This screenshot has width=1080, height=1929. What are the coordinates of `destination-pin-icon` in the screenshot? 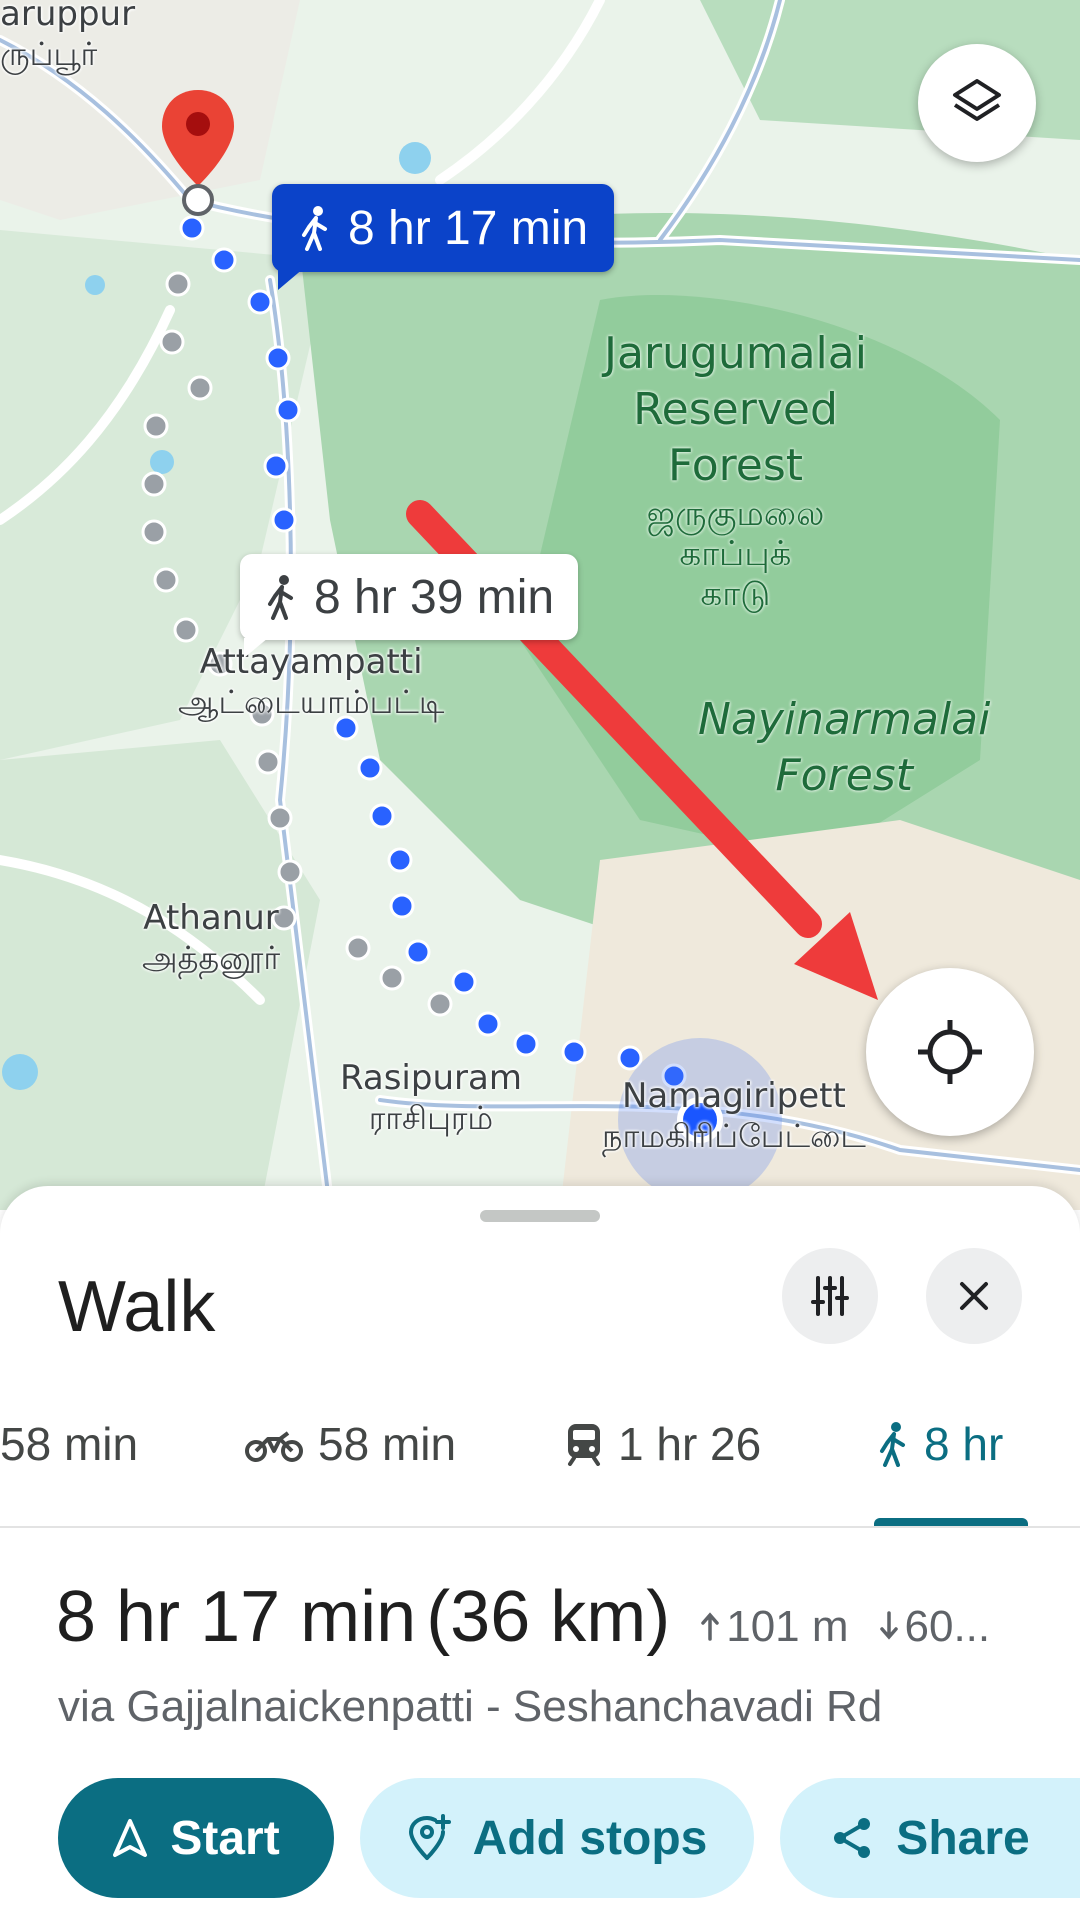 It's located at (198, 151).